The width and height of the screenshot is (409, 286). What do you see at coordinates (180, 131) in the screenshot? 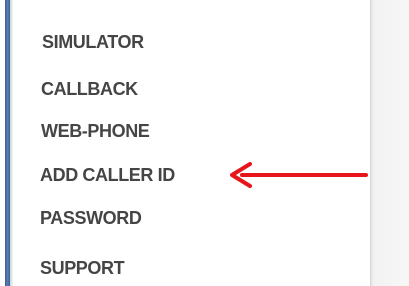
I see `menu-item-web-phone: WEB-PHONE` at bounding box center [180, 131].